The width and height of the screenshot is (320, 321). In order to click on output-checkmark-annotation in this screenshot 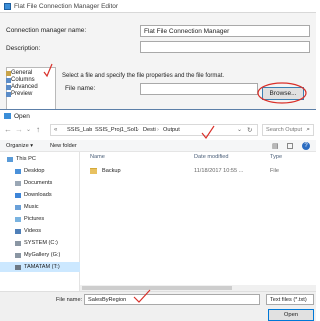, I will do `click(208, 132)`.